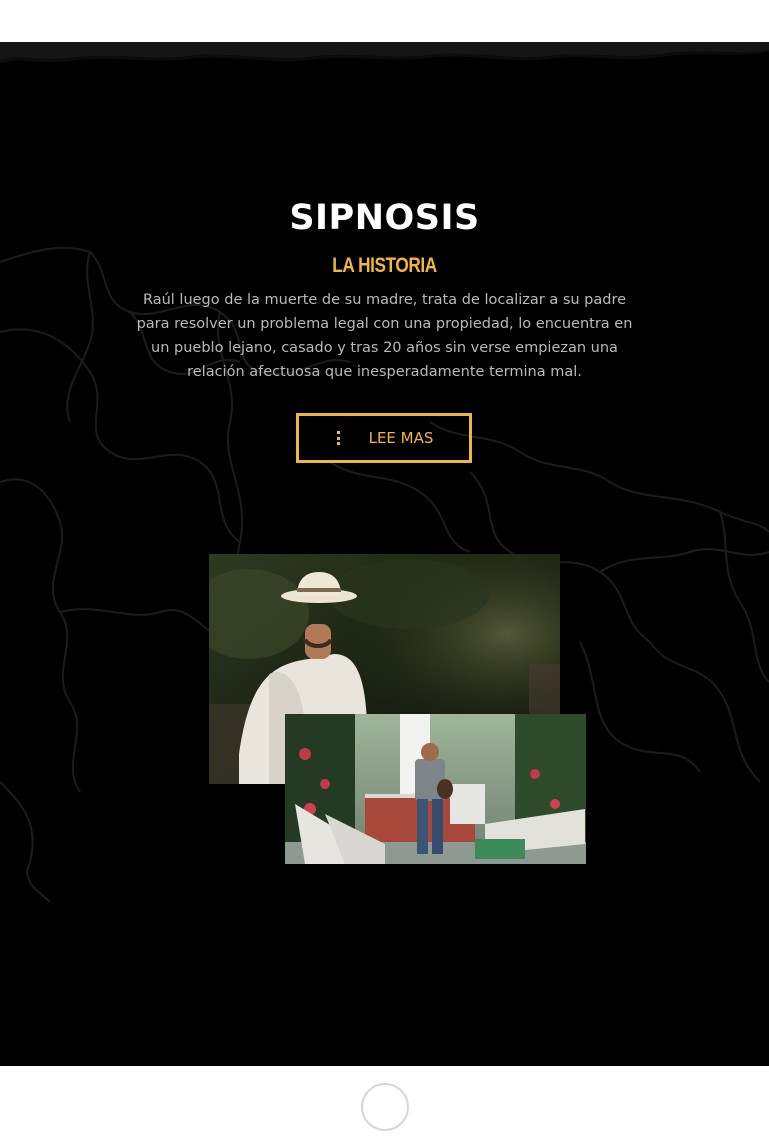 The image size is (769, 1147). I want to click on read-more-button: LEE MAS, so click(384, 438).